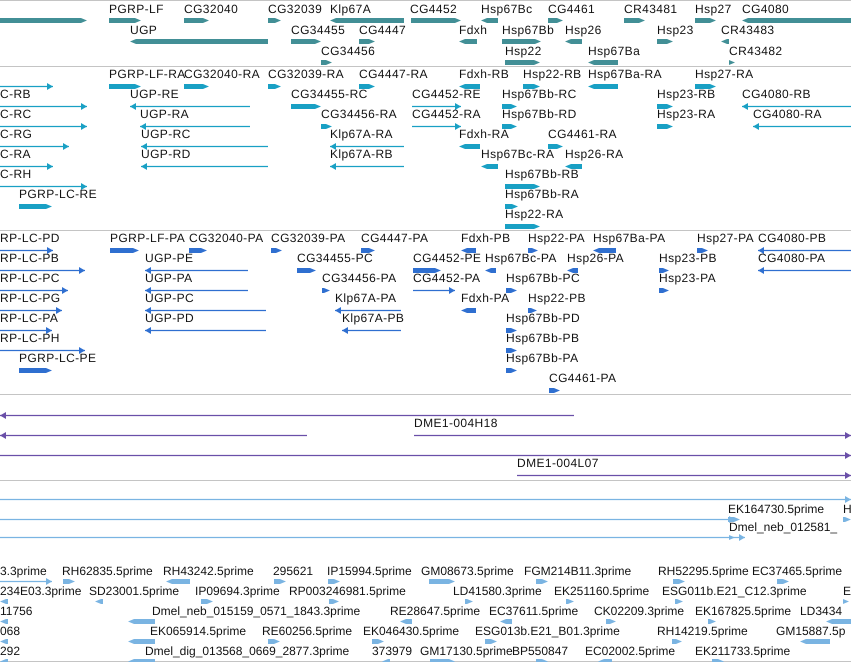 This screenshot has height=662, width=851. What do you see at coordinates (578, 571) in the screenshot?
I see `feature-label: FGM214B11.3prime` at bounding box center [578, 571].